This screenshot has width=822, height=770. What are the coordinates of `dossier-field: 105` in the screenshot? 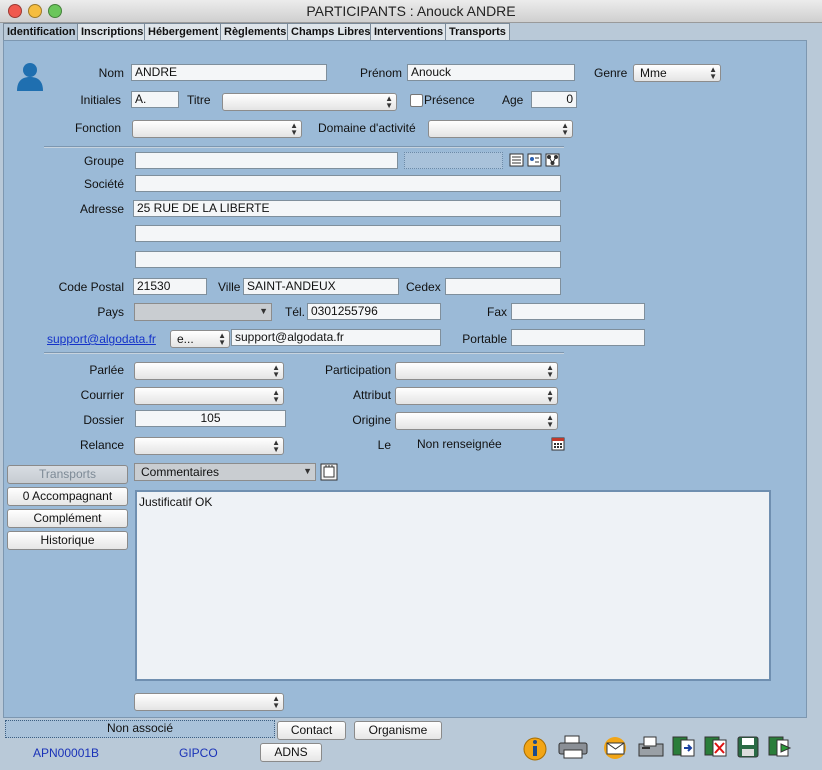 It's located at (210, 418).